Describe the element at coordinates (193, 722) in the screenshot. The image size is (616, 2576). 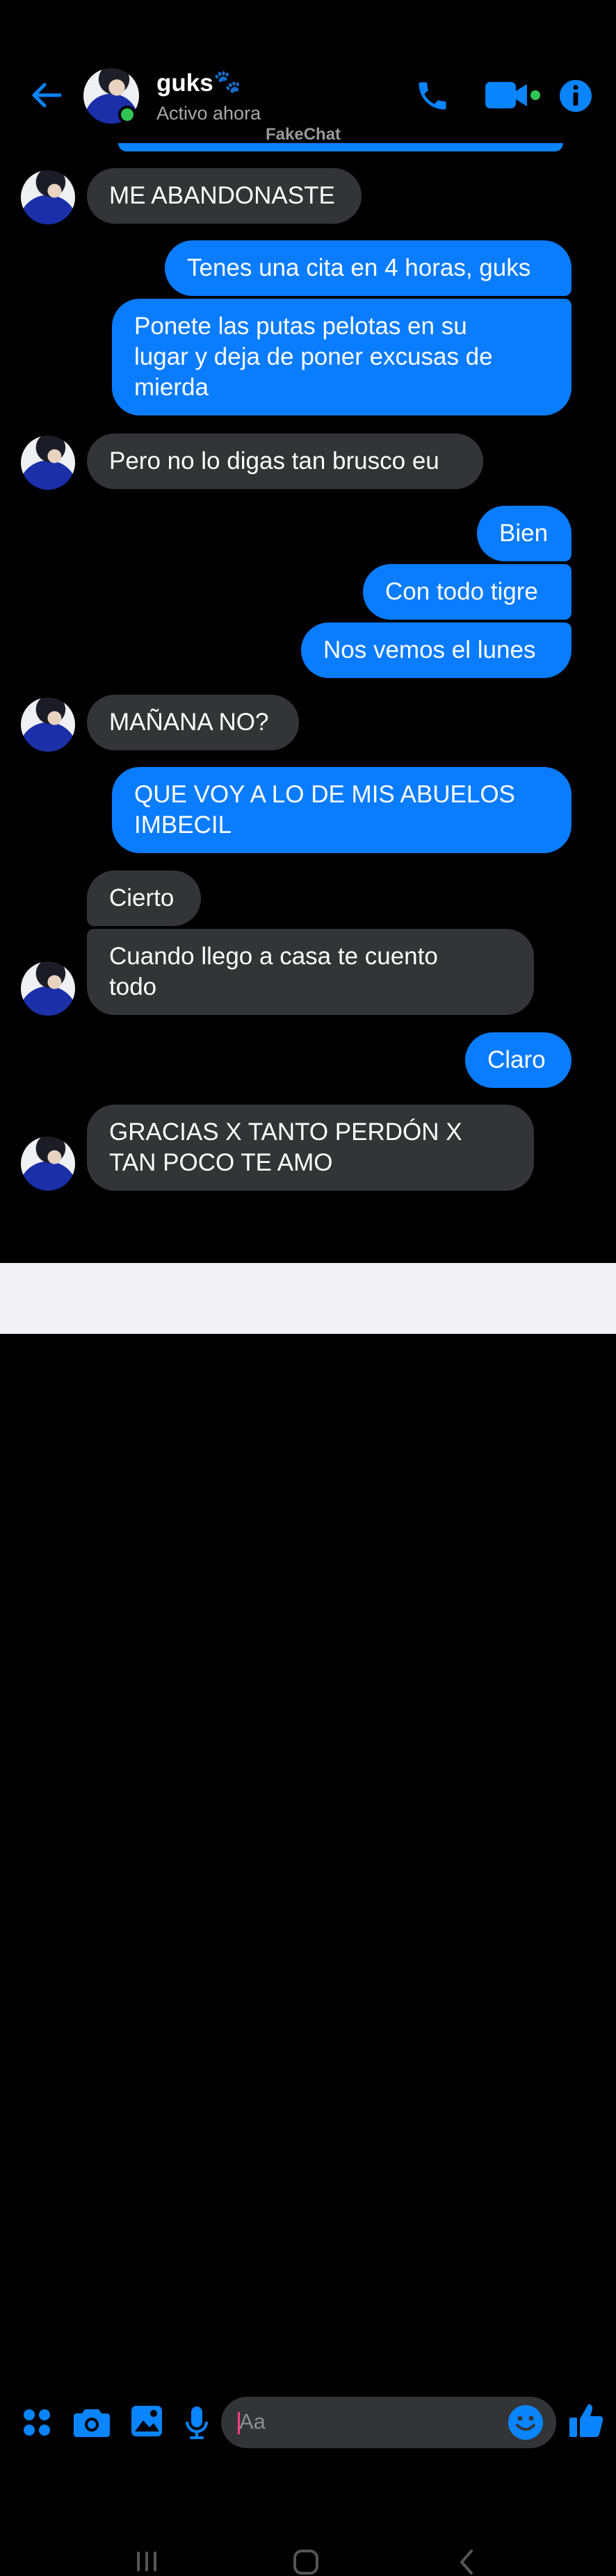
I see `message-bubble-incoming: MAÑANA NO?` at that location.